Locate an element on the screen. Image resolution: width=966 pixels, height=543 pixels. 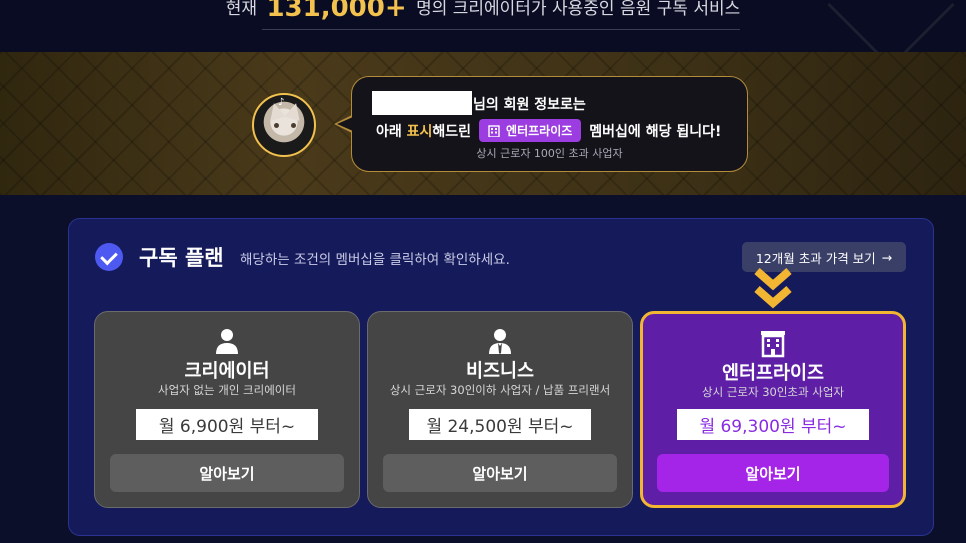
highlight-text: 표시 is located at coordinates (419, 131).